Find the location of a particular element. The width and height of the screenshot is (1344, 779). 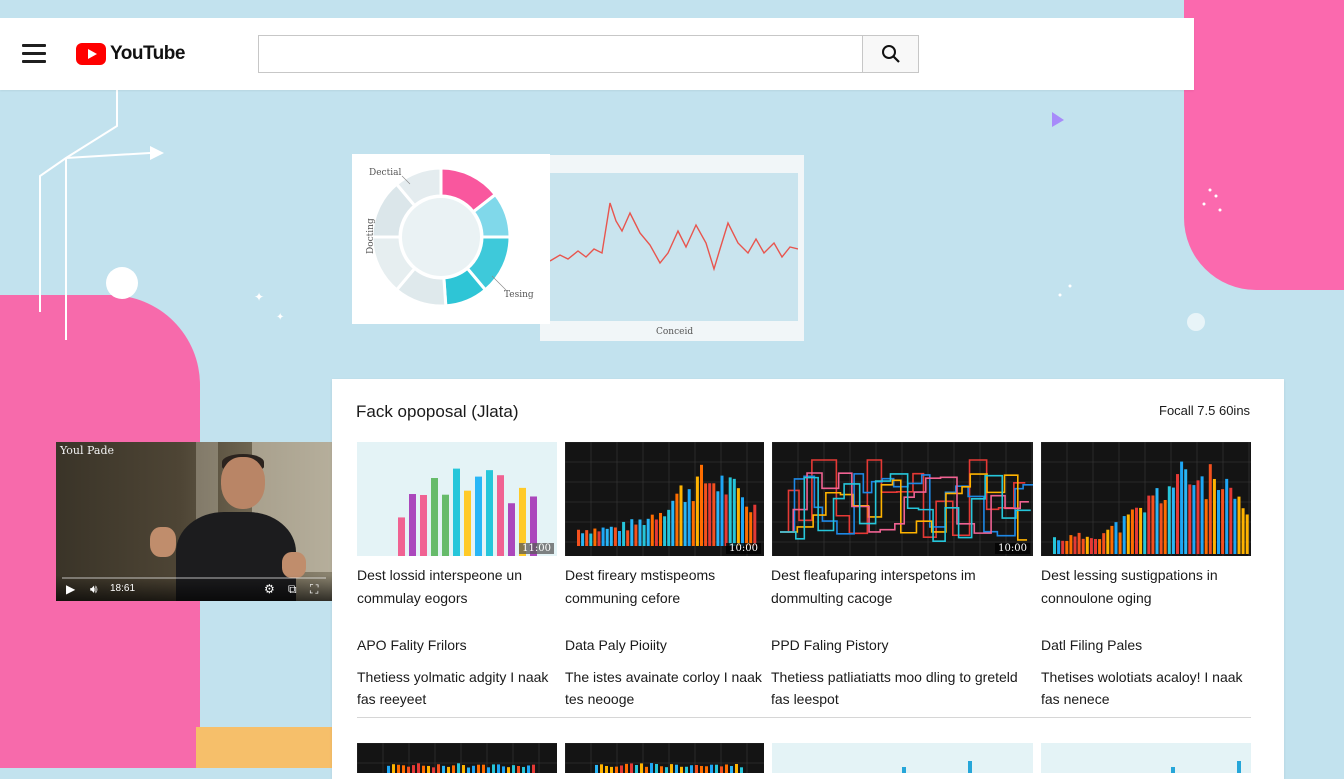

video-title: Youl Pade is located at coordinates (87, 450).